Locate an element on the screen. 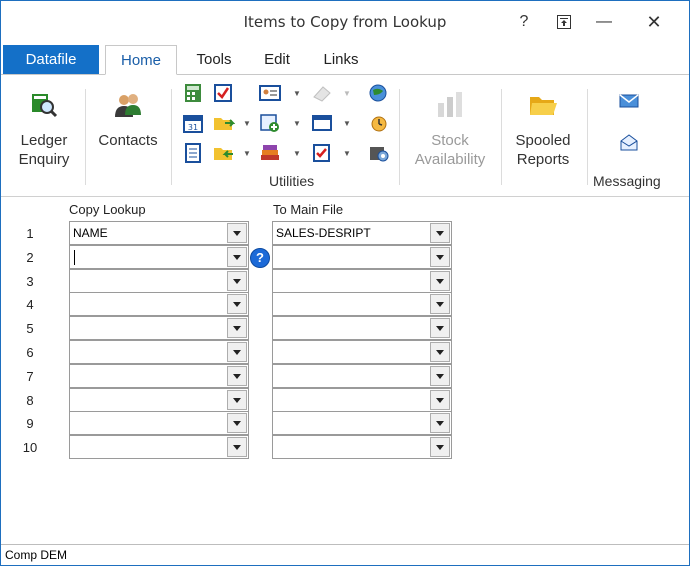  tab-edit: Edit is located at coordinates (277, 60).